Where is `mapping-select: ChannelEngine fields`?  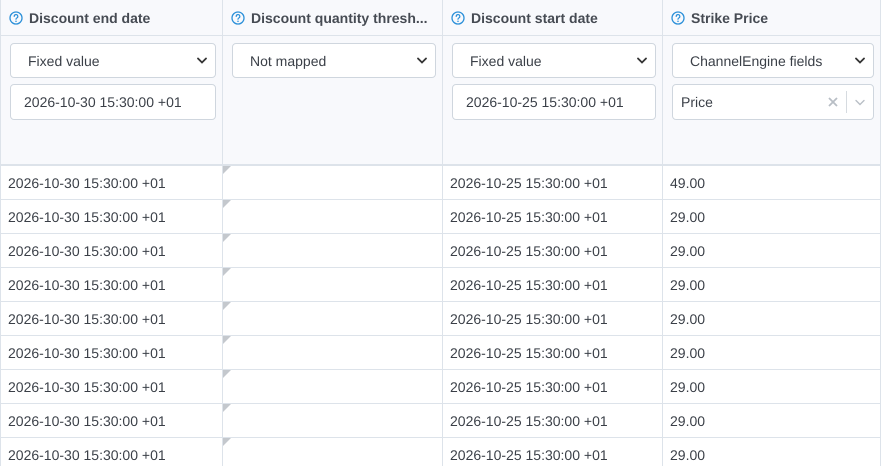 mapping-select: ChannelEngine fields is located at coordinates (773, 60).